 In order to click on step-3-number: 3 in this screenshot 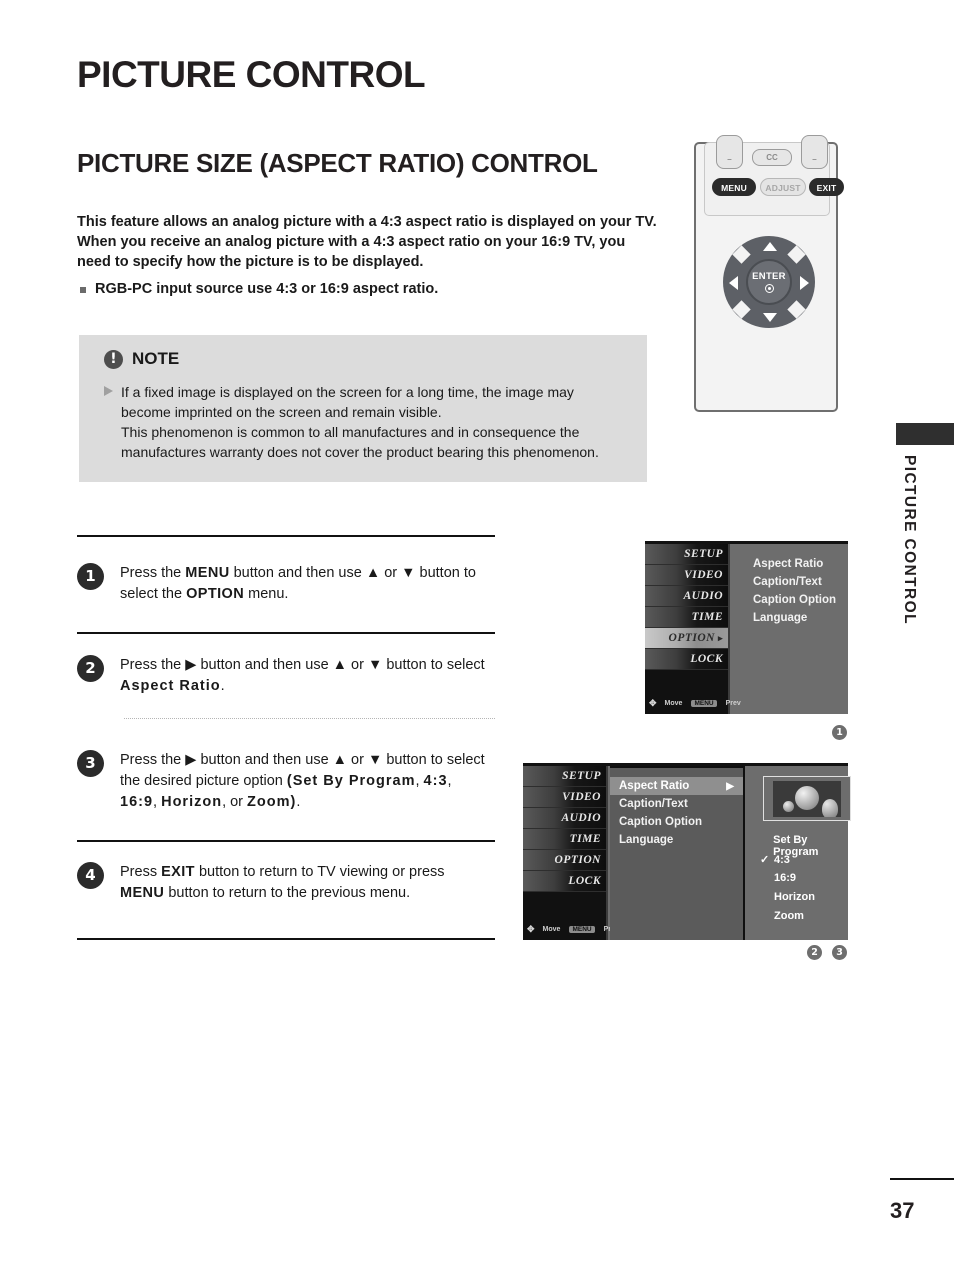, I will do `click(90, 763)`.